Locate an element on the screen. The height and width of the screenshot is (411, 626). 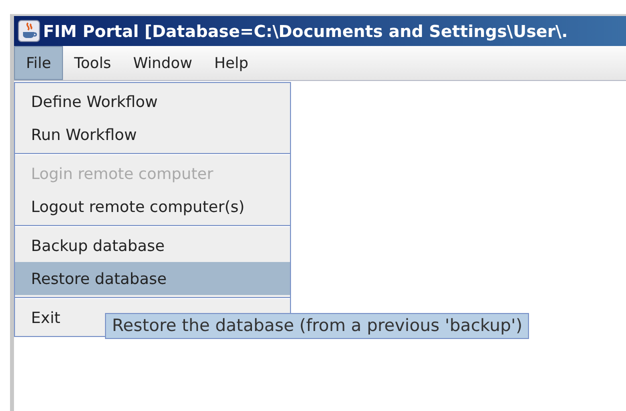
tooltip: Restore the database (from a previous 'backup') is located at coordinates (317, 326).